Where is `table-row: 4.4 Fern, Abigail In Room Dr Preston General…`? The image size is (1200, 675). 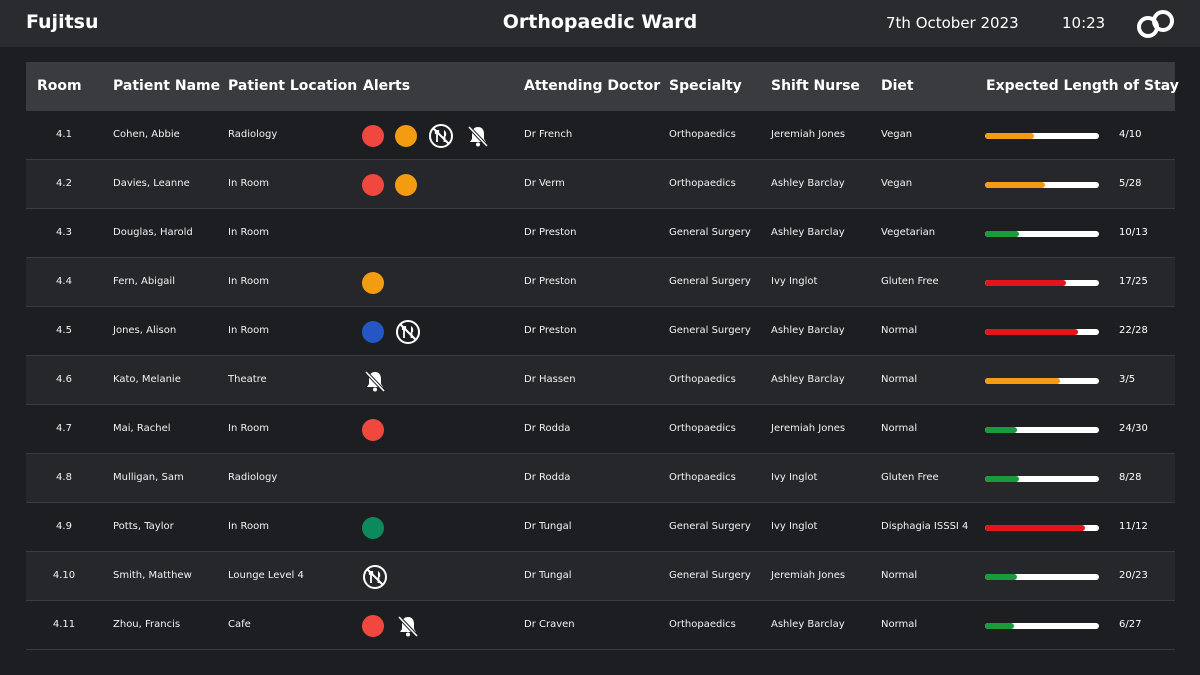 table-row: 4.4 Fern, Abigail In Room Dr Preston General… is located at coordinates (600, 282).